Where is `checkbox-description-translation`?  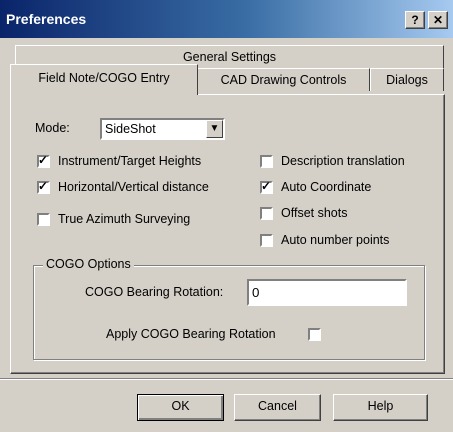
checkbox-description-translation is located at coordinates (266, 161).